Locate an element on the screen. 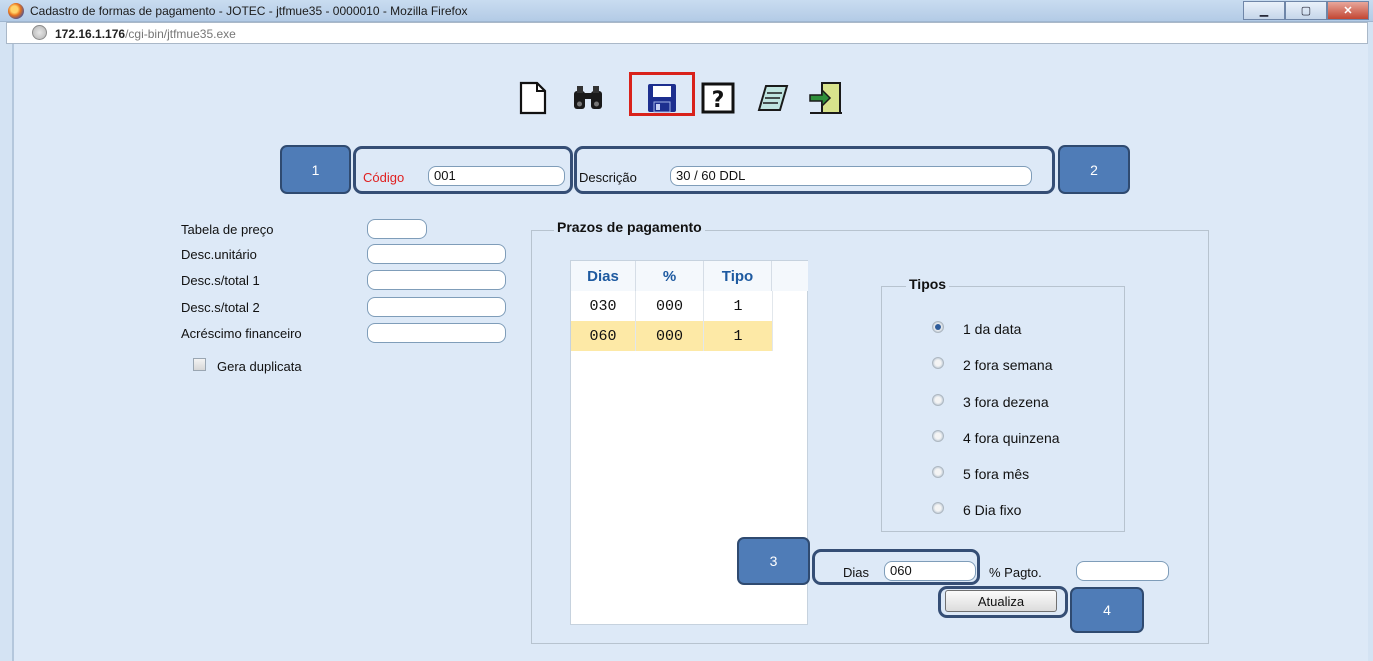 The width and height of the screenshot is (1373, 661). notepad-icon is located at coordinates (773, 98).